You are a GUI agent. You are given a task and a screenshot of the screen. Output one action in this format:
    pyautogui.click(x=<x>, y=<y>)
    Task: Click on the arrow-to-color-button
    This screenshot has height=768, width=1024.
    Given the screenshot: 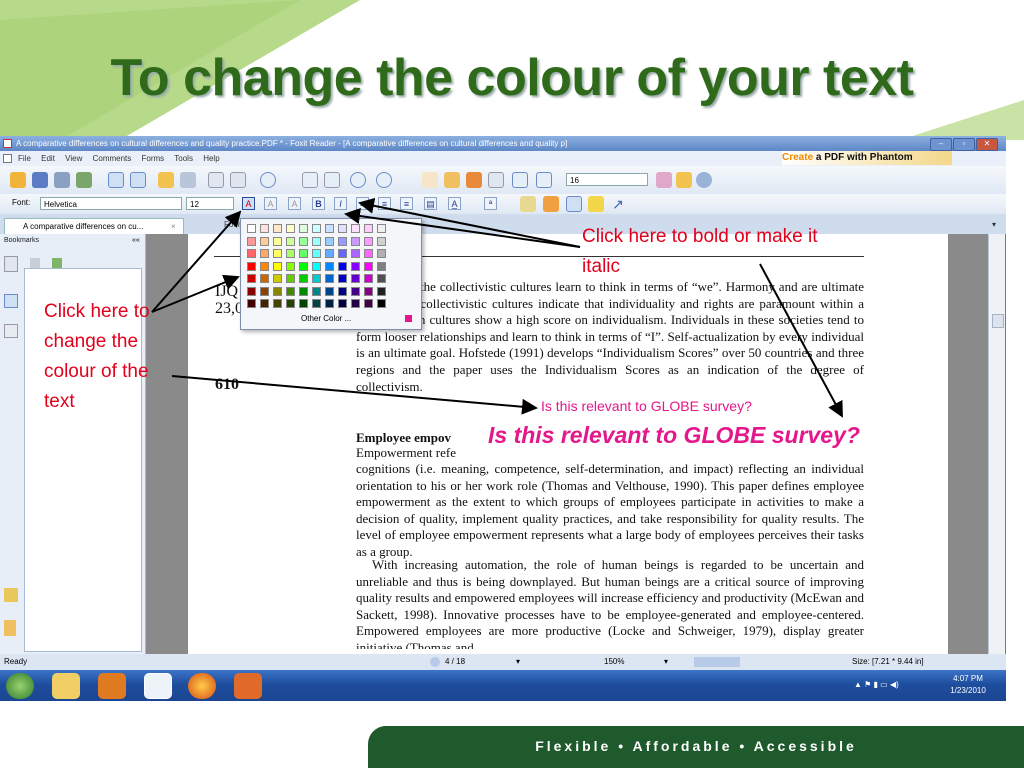 What is the action you would take?
    pyautogui.click(x=196, y=261)
    